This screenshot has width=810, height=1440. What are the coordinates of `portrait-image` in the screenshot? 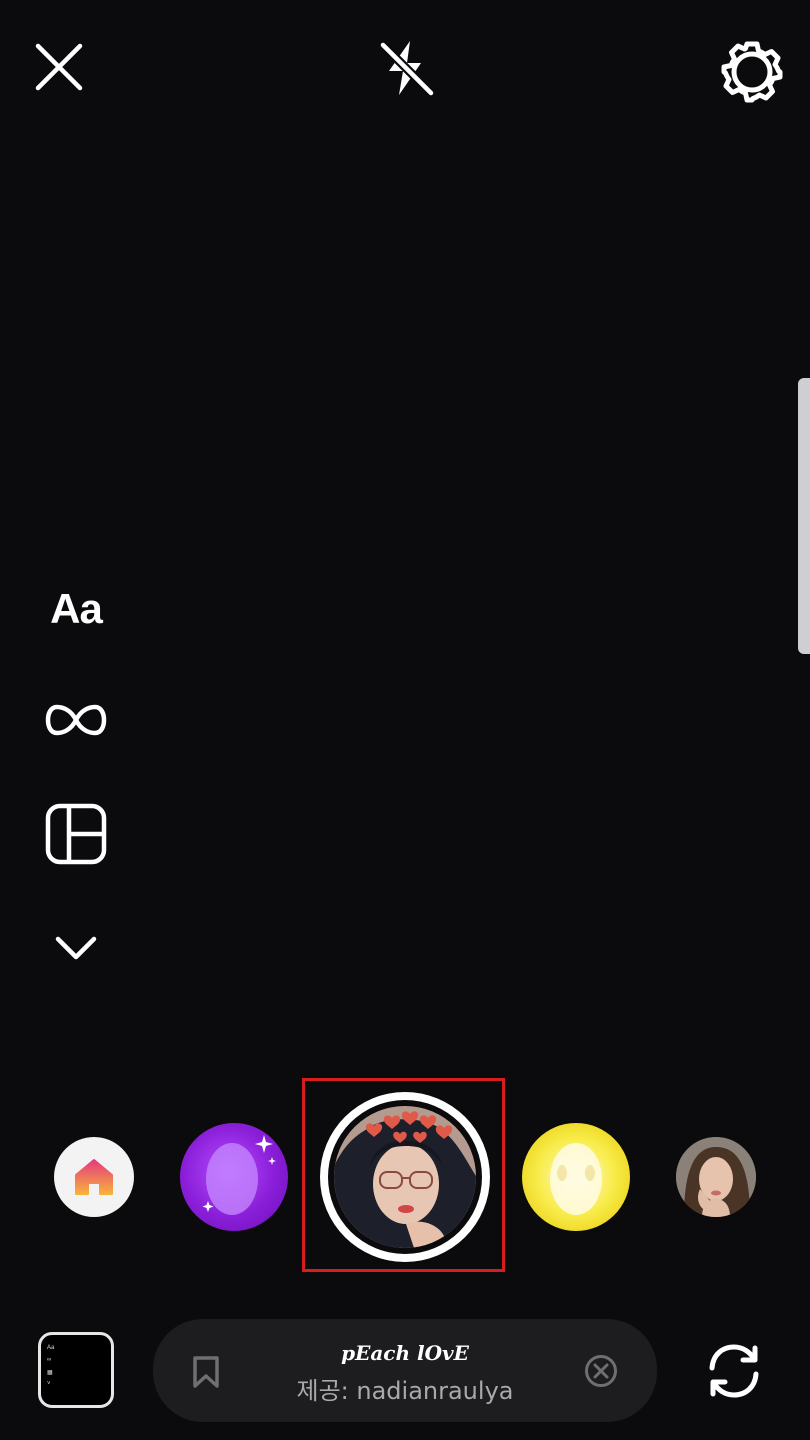 It's located at (716, 1177).